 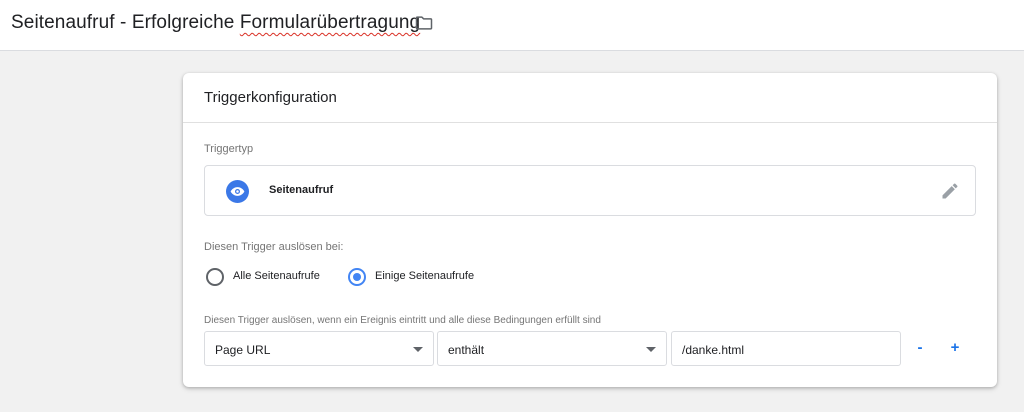 I want to click on add-condition-button: +, so click(x=955, y=348).